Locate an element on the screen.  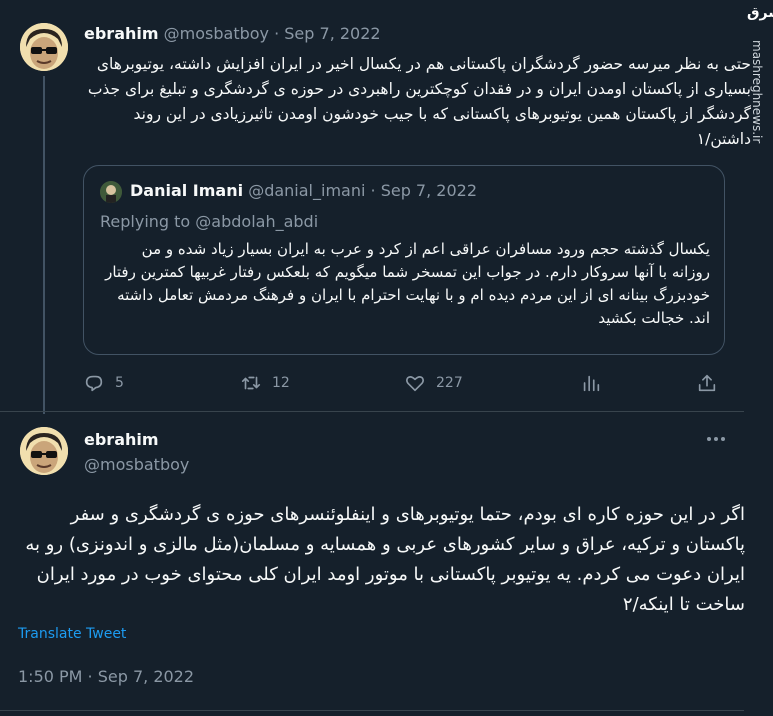
reply-button: 5 is located at coordinates (103, 383).